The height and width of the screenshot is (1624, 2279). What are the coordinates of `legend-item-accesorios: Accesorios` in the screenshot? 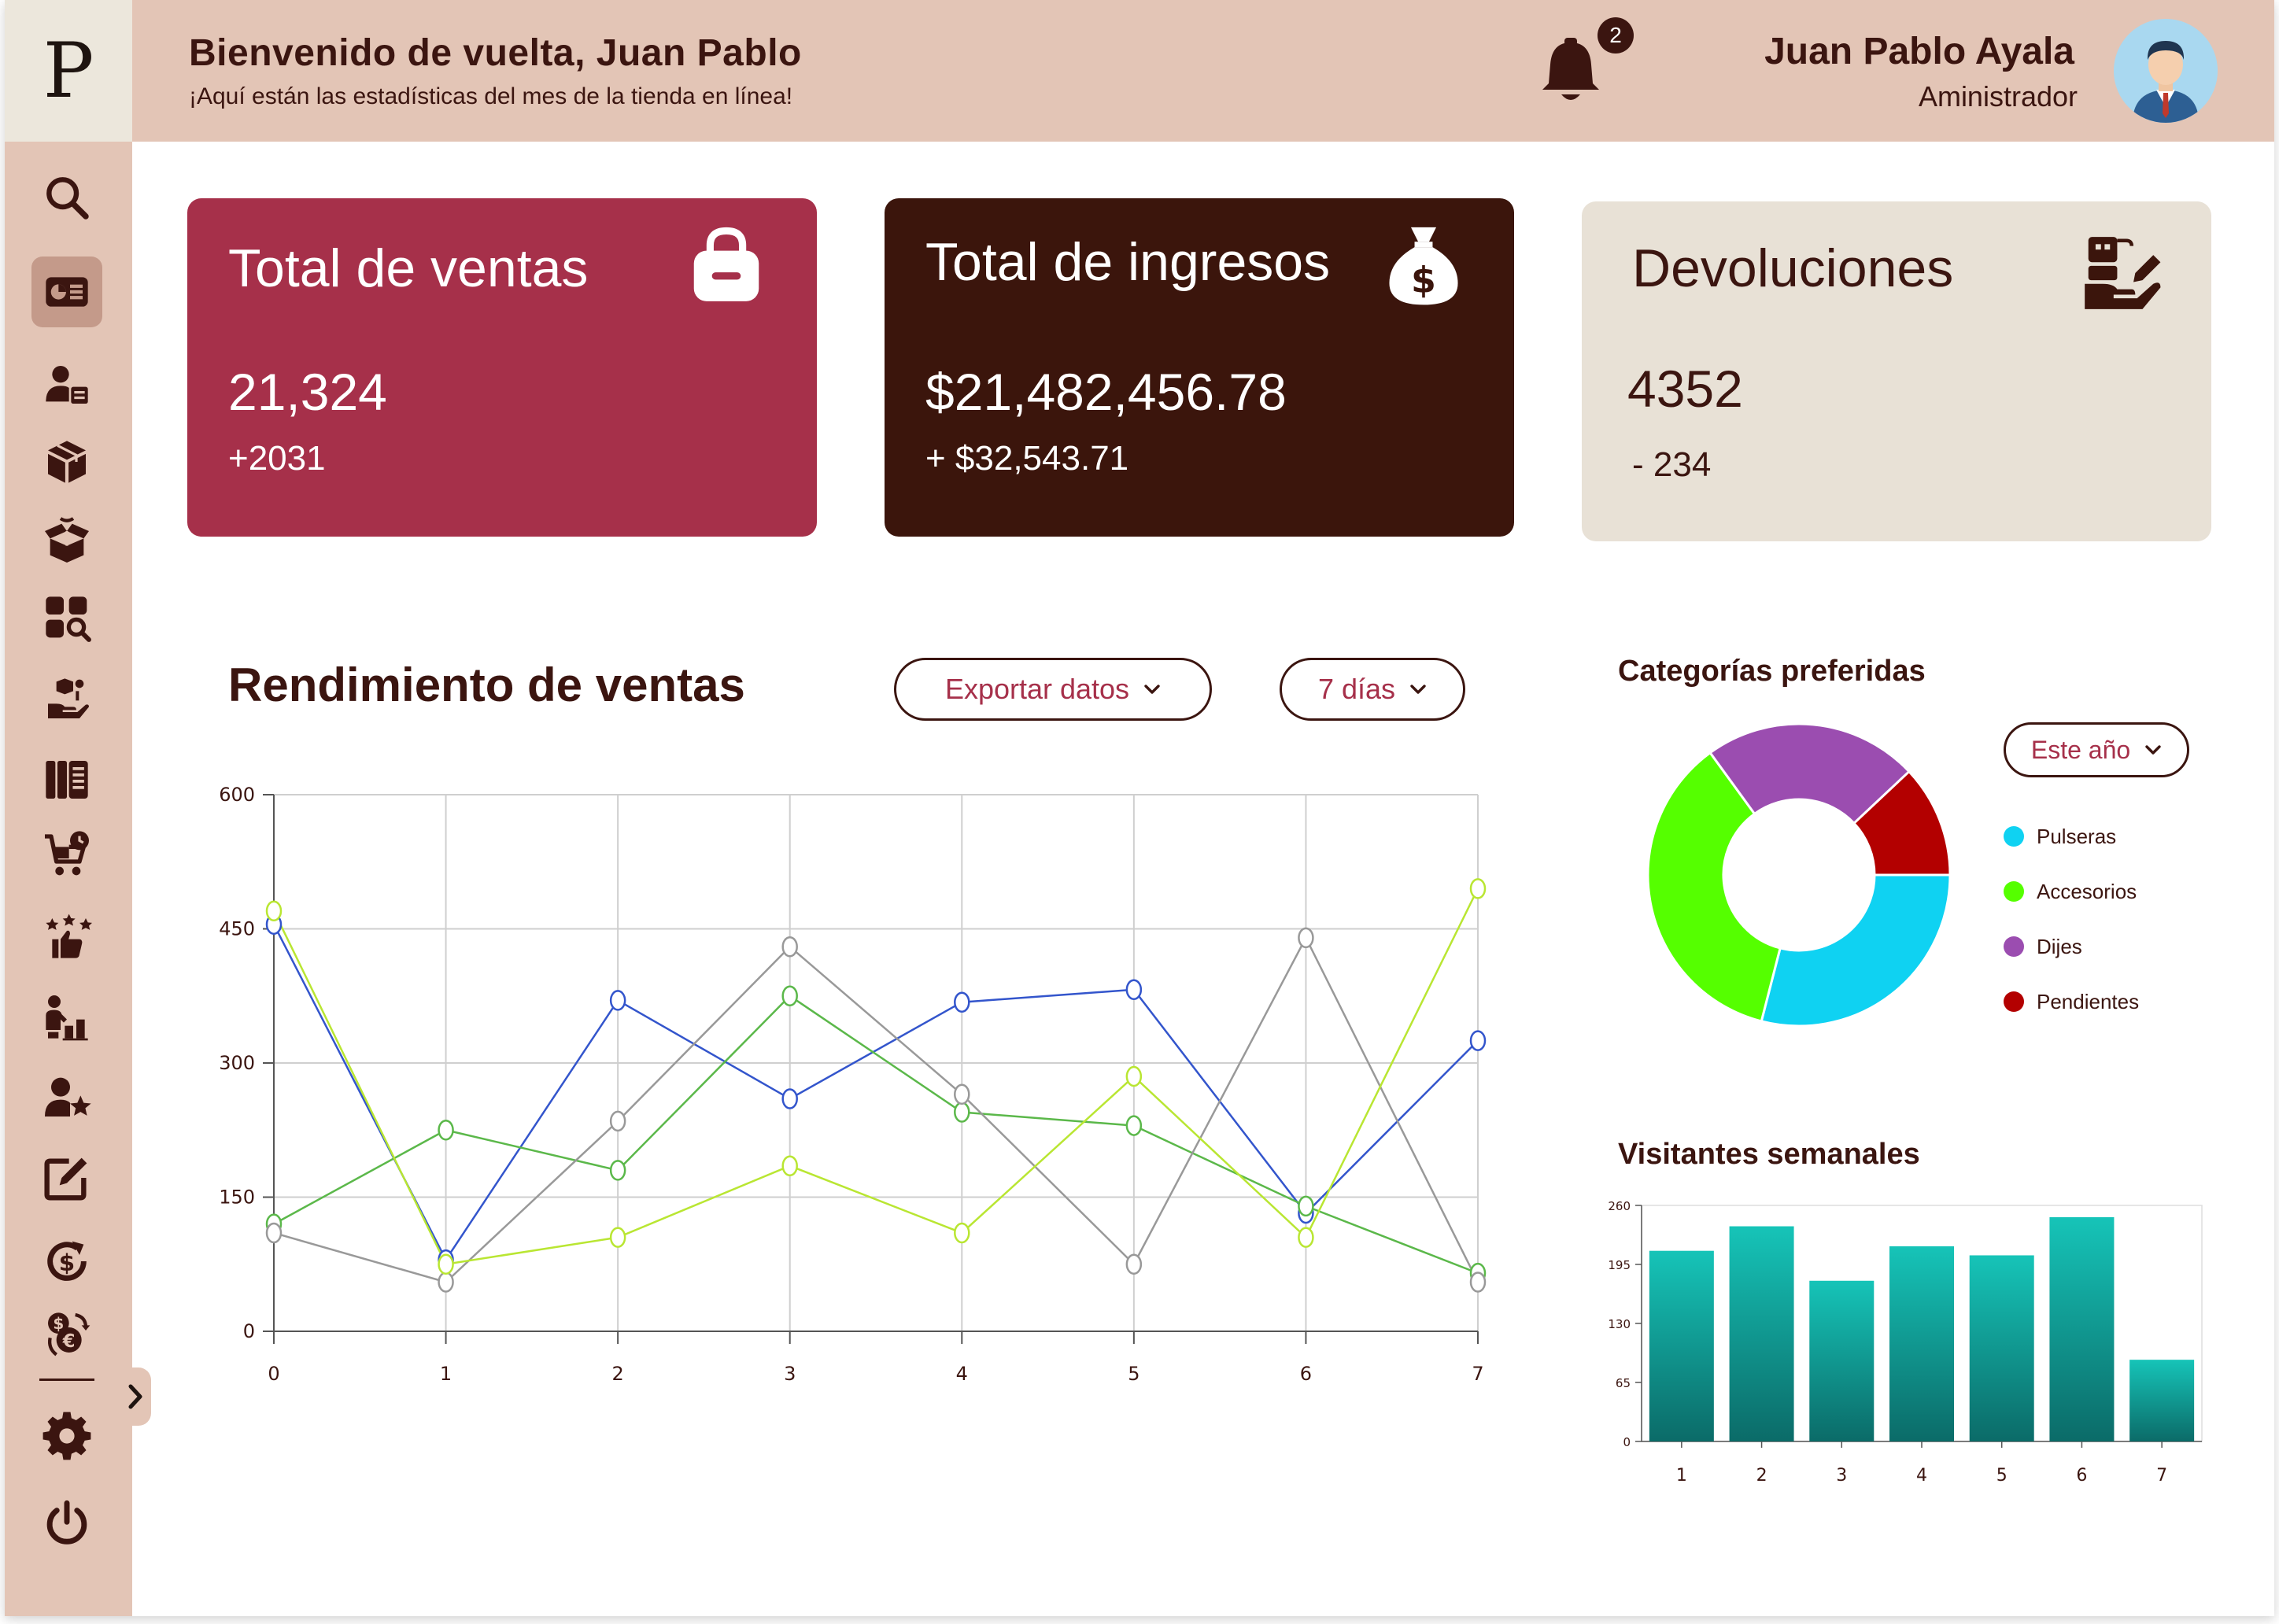 It's located at (2071, 891).